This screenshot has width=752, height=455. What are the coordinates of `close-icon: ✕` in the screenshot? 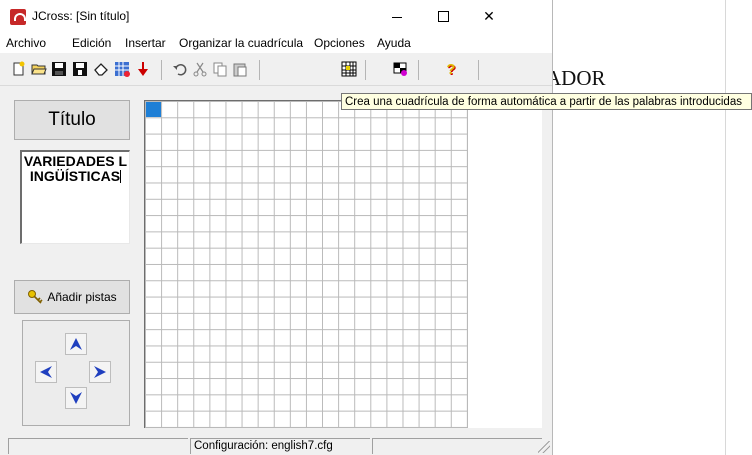 It's located at (489, 16).